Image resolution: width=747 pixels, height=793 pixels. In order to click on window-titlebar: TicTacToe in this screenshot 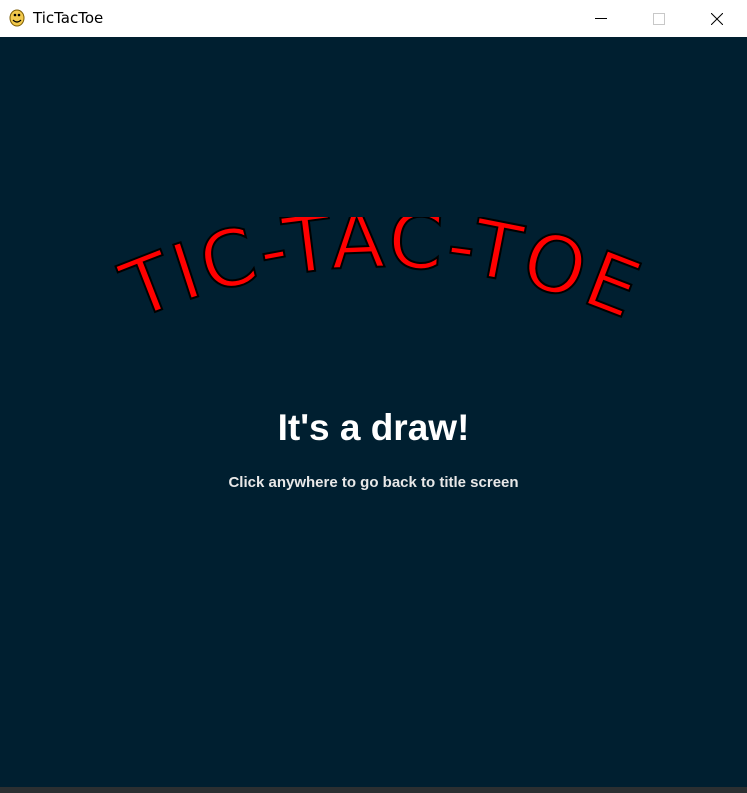, I will do `click(373, 18)`.